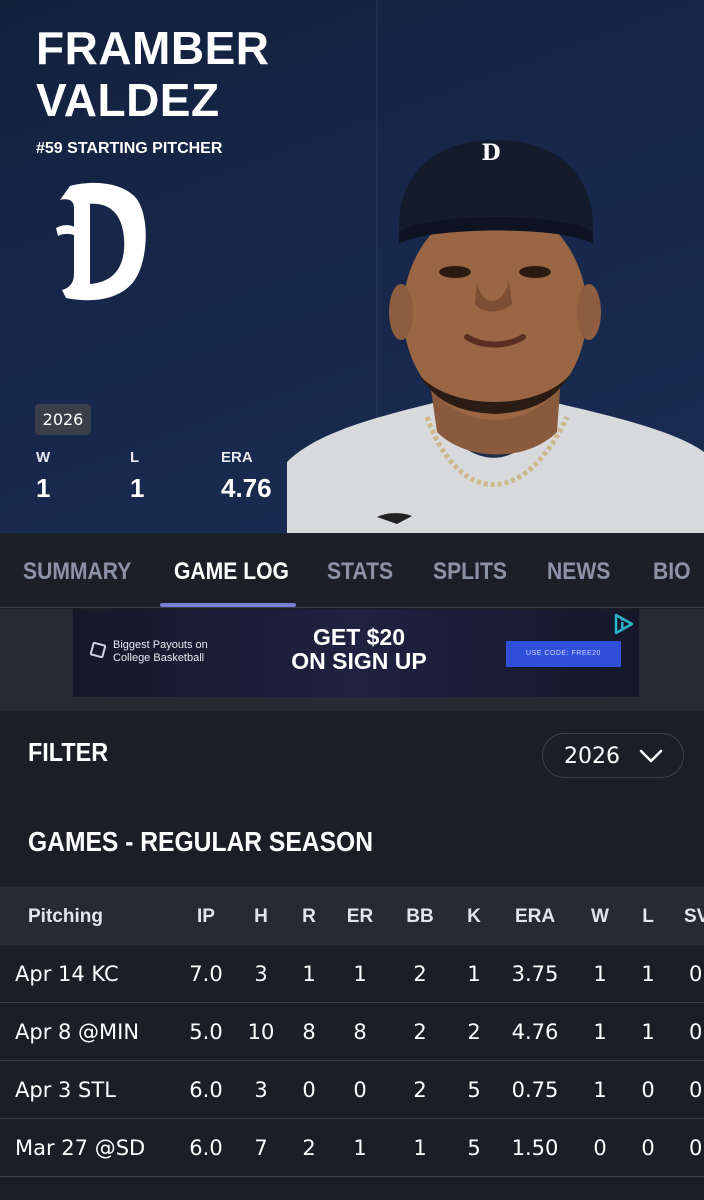 This screenshot has width=704, height=1200. I want to click on col-w: W, so click(600, 916).